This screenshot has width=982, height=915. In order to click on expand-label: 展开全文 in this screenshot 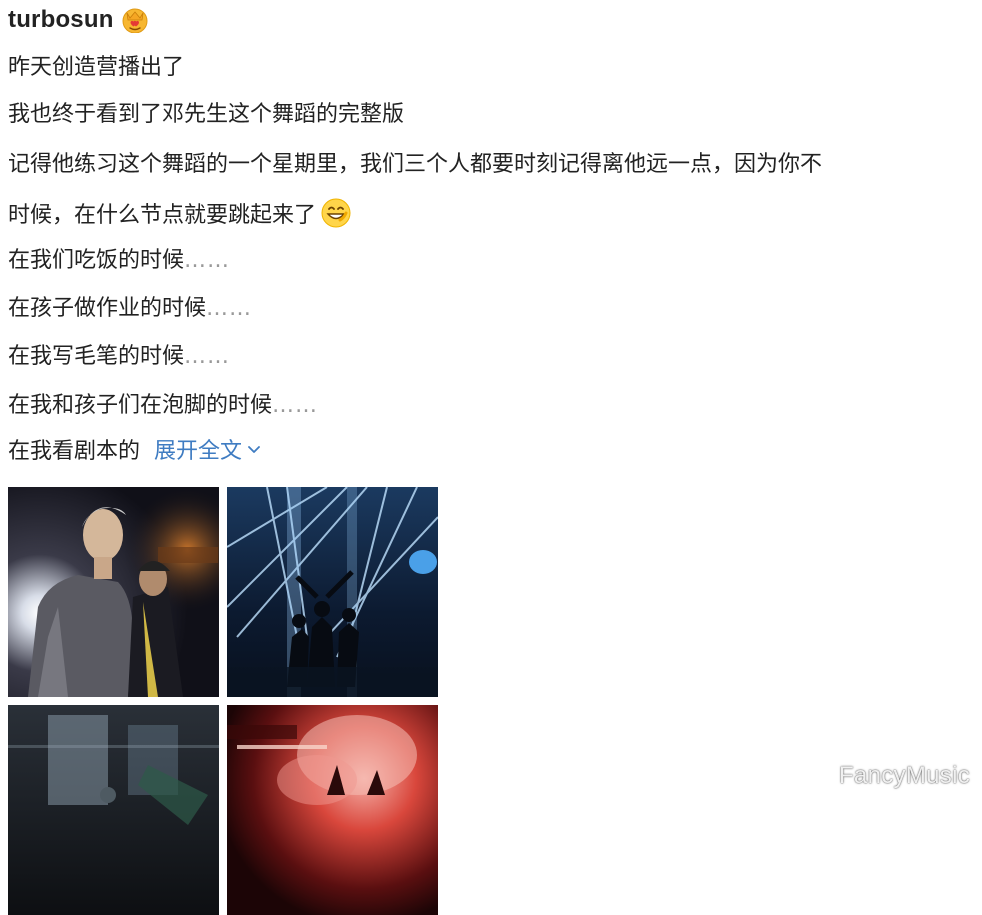, I will do `click(198, 451)`.